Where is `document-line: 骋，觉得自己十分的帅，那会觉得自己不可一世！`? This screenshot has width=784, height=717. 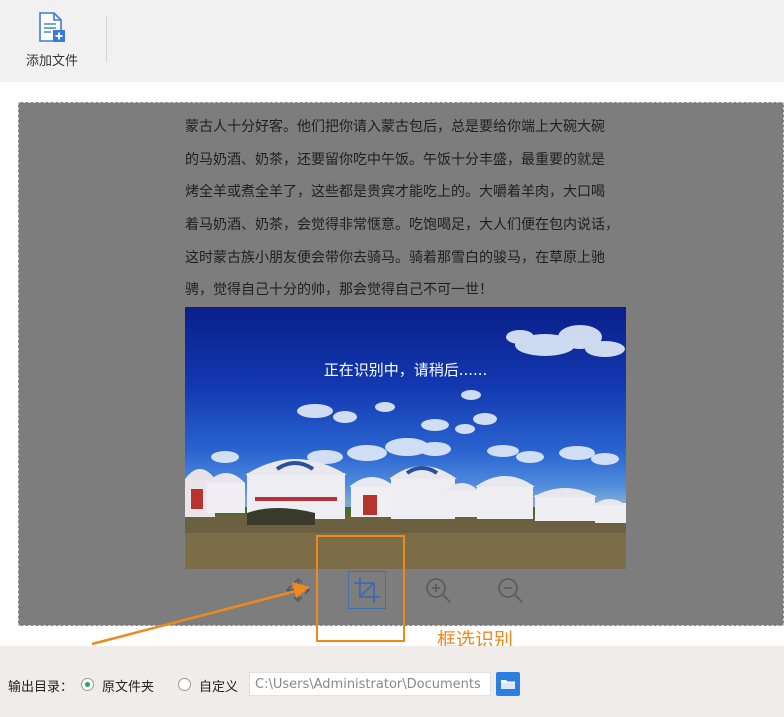
document-line: 骋，觉得自己十分的帅，那会觉得自己不可一世！ is located at coordinates (339, 290).